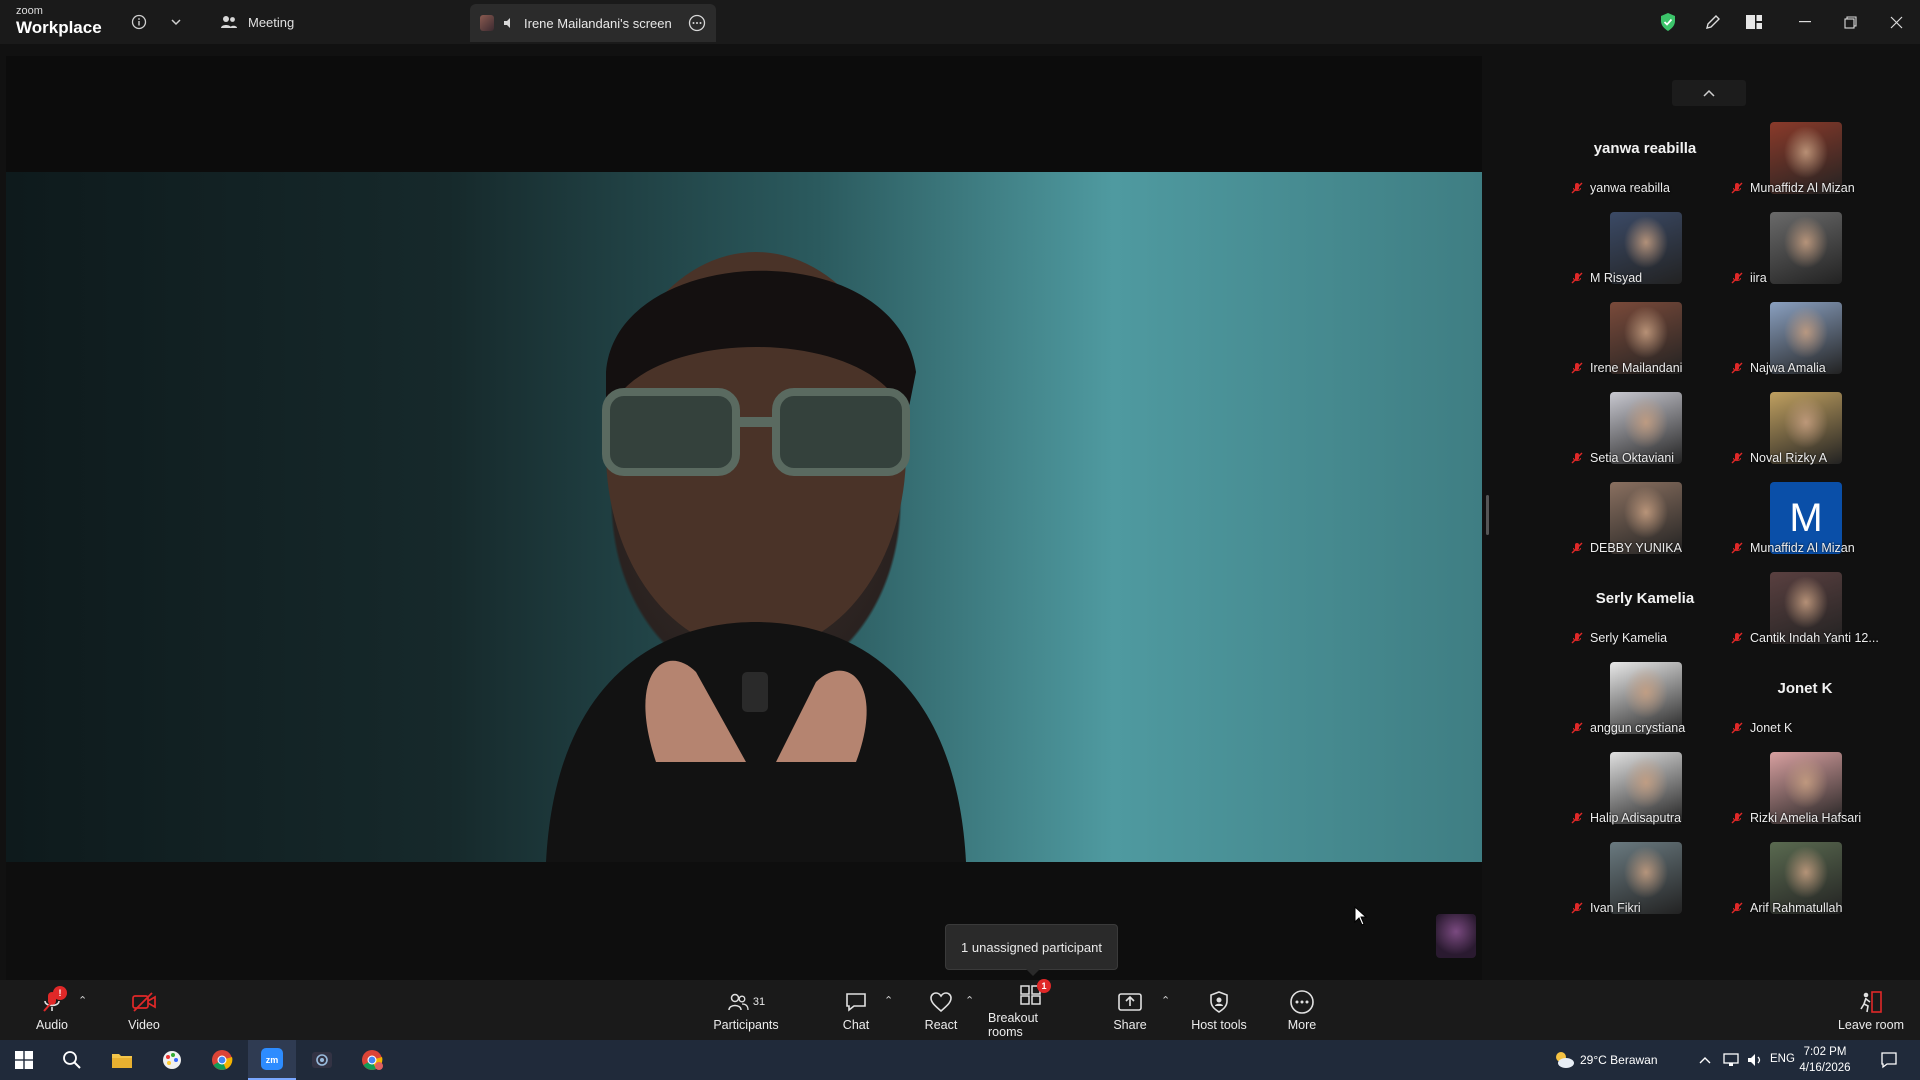  What do you see at coordinates (856, 1025) in the screenshot?
I see `chat-label: Chat` at bounding box center [856, 1025].